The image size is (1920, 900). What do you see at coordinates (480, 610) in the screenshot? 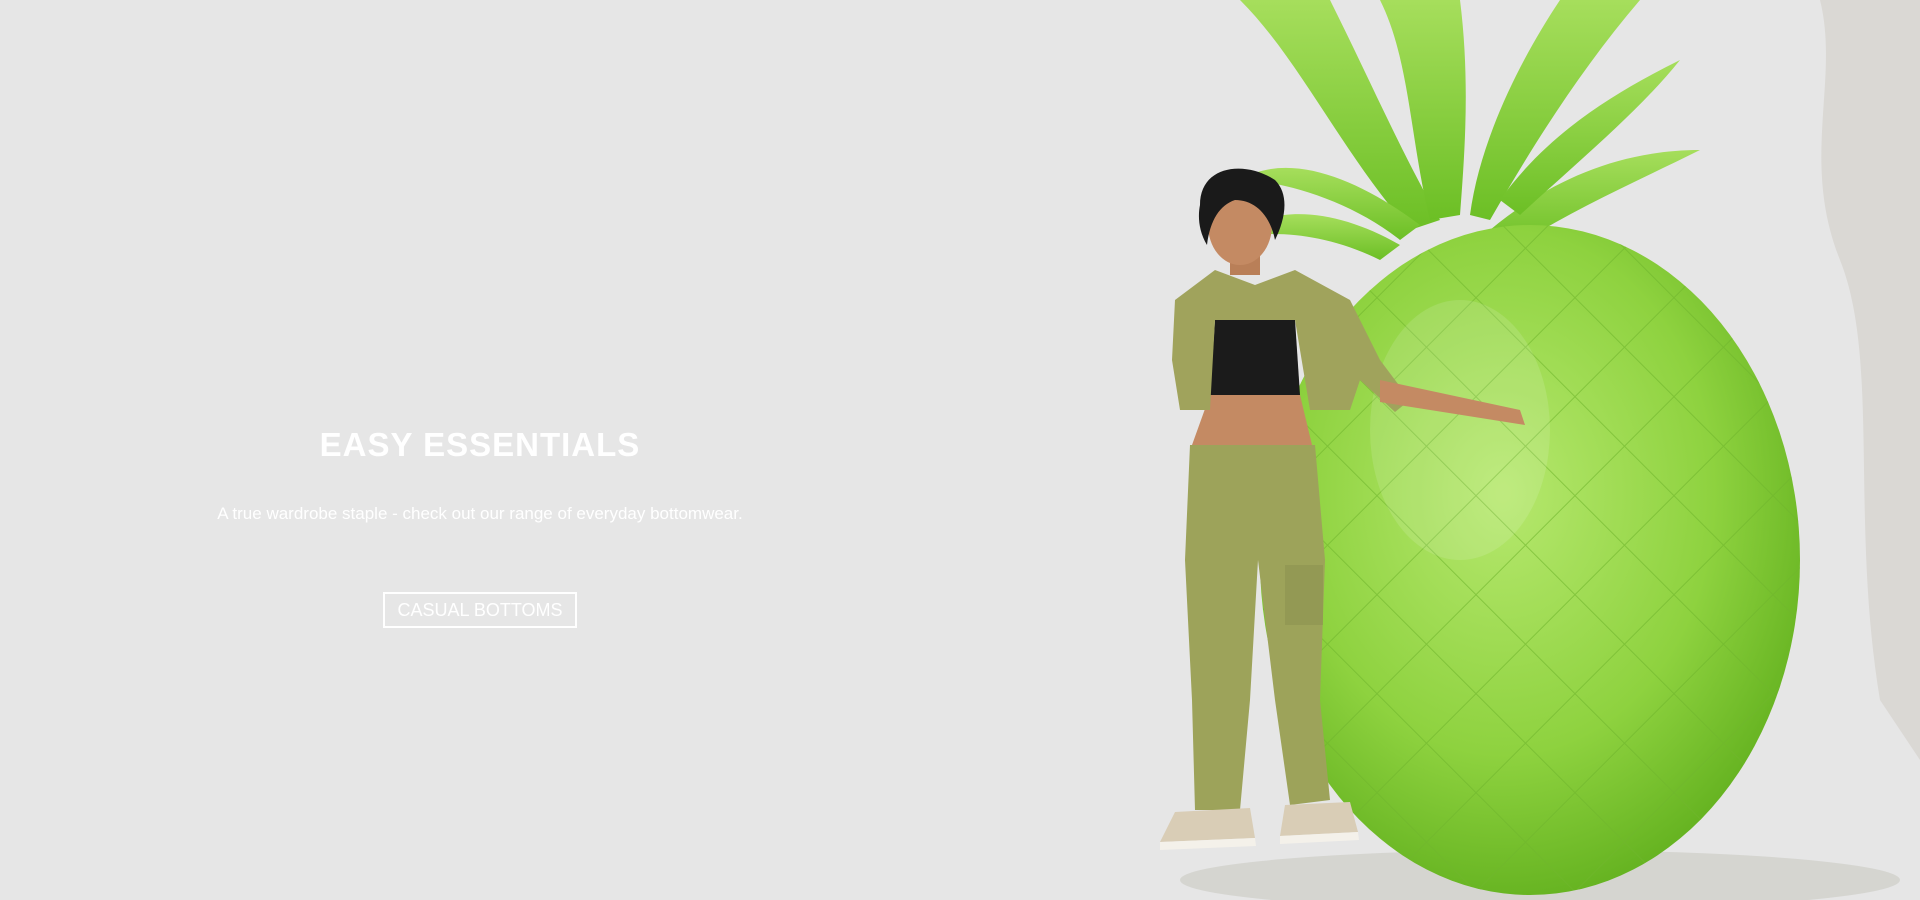
I see `casual-bottoms-button: CASUAL BOTTOMS` at bounding box center [480, 610].